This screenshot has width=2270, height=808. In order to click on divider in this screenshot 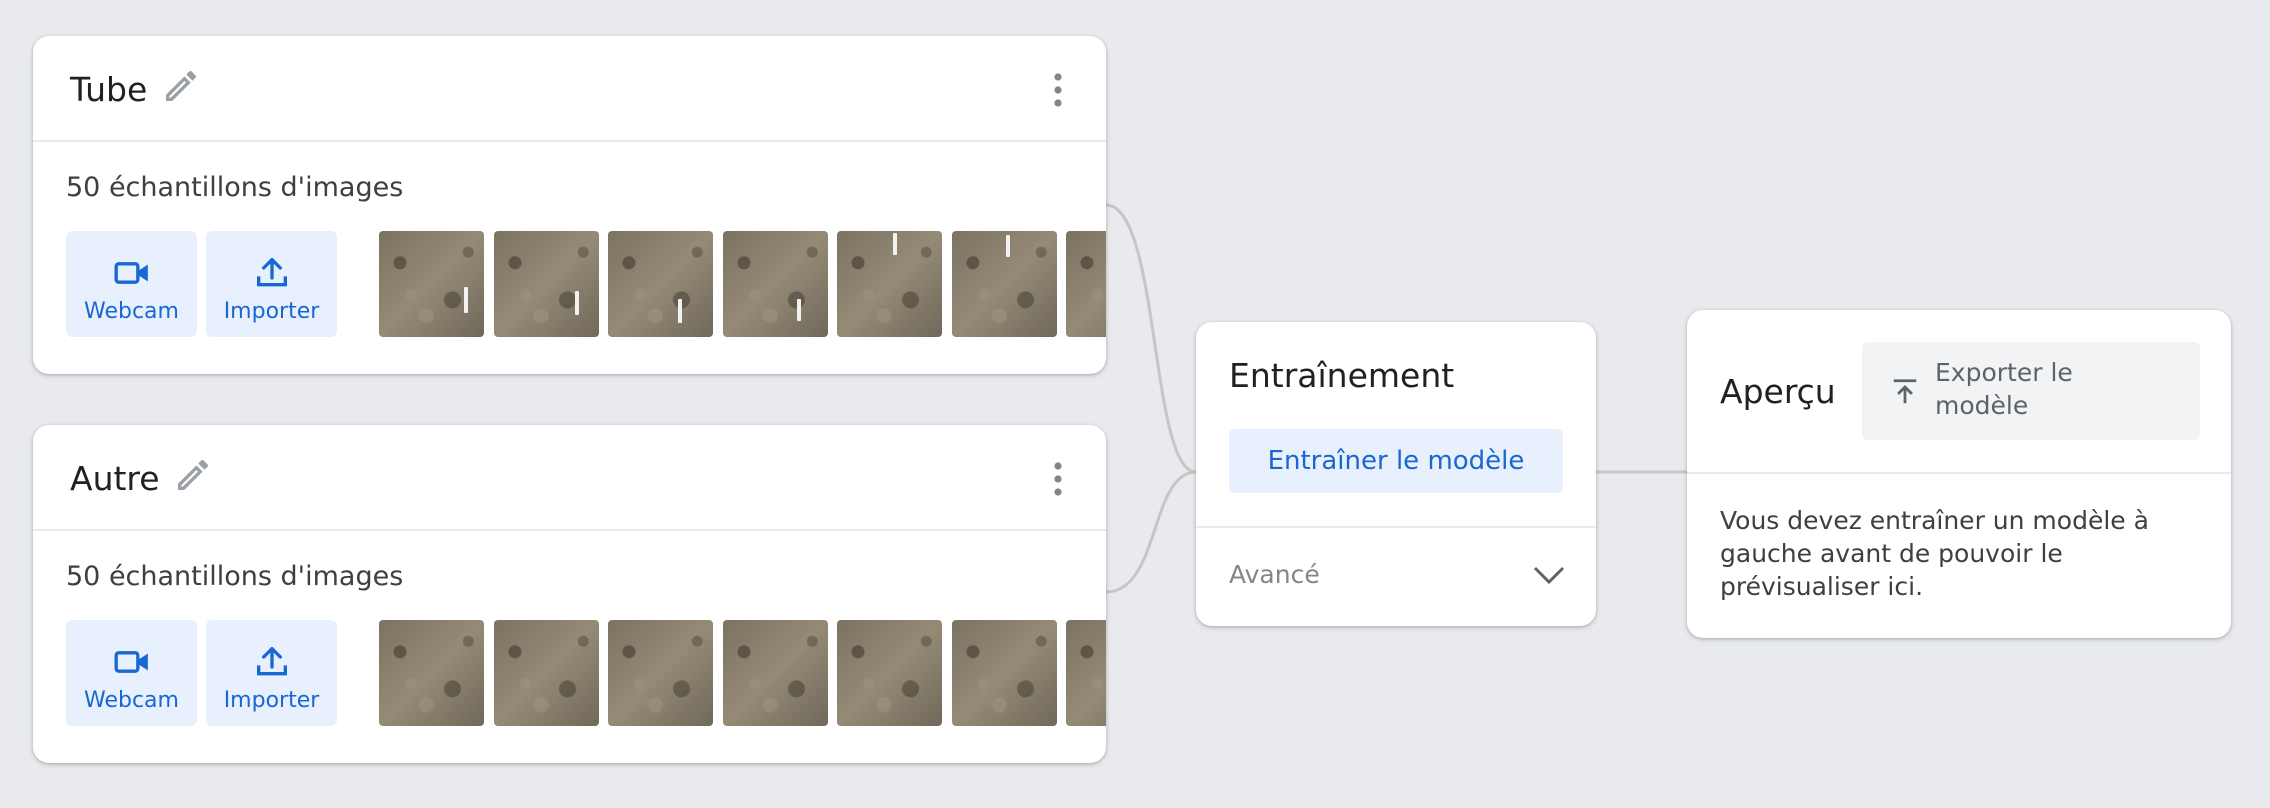, I will do `click(1959, 473)`.